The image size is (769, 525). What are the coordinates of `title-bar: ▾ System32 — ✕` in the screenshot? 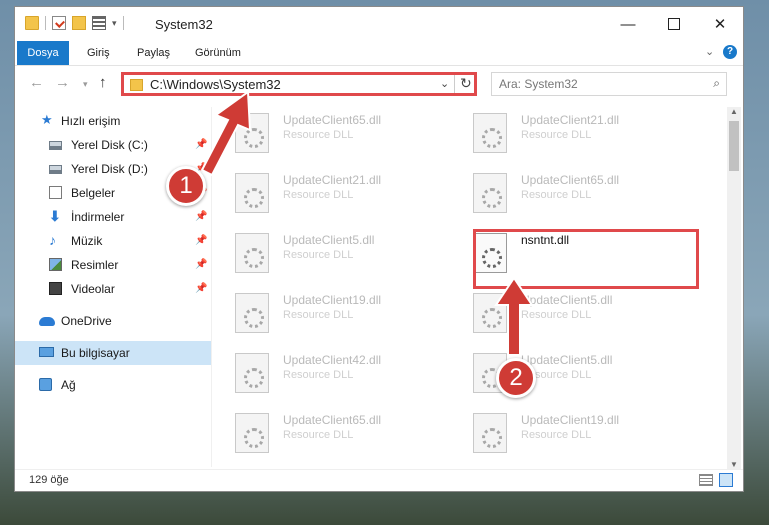 It's located at (379, 24).